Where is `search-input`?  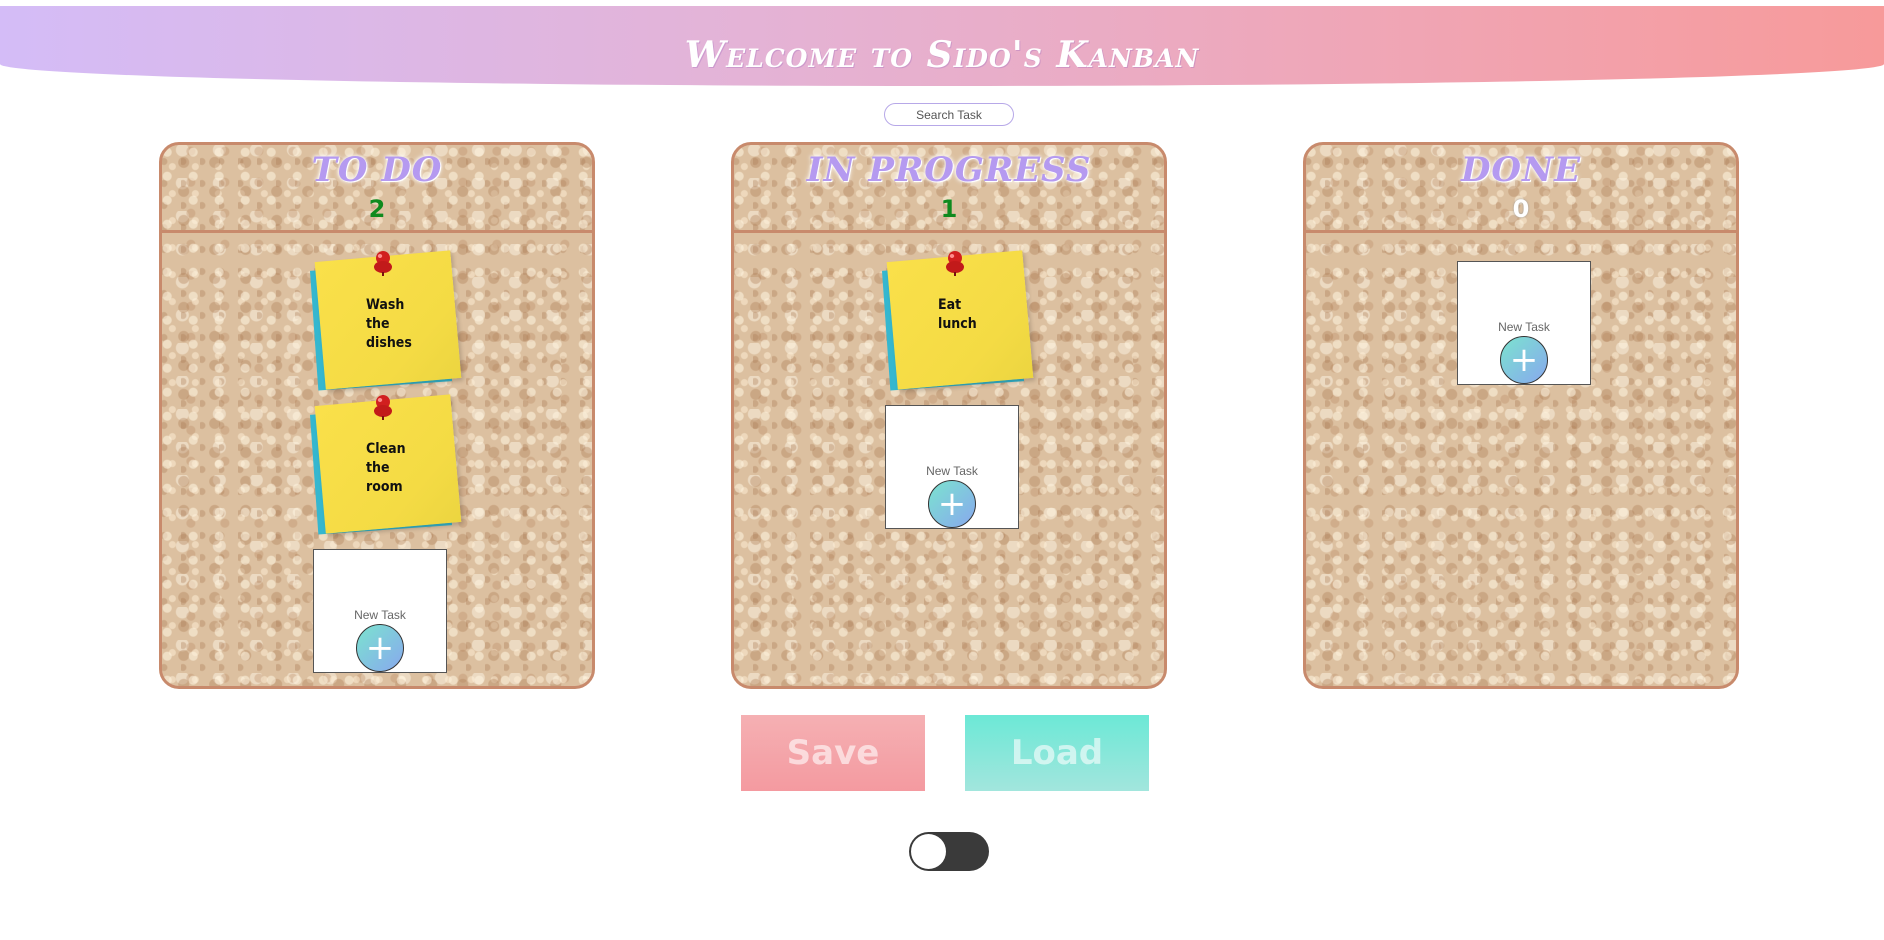
search-input is located at coordinates (949, 114).